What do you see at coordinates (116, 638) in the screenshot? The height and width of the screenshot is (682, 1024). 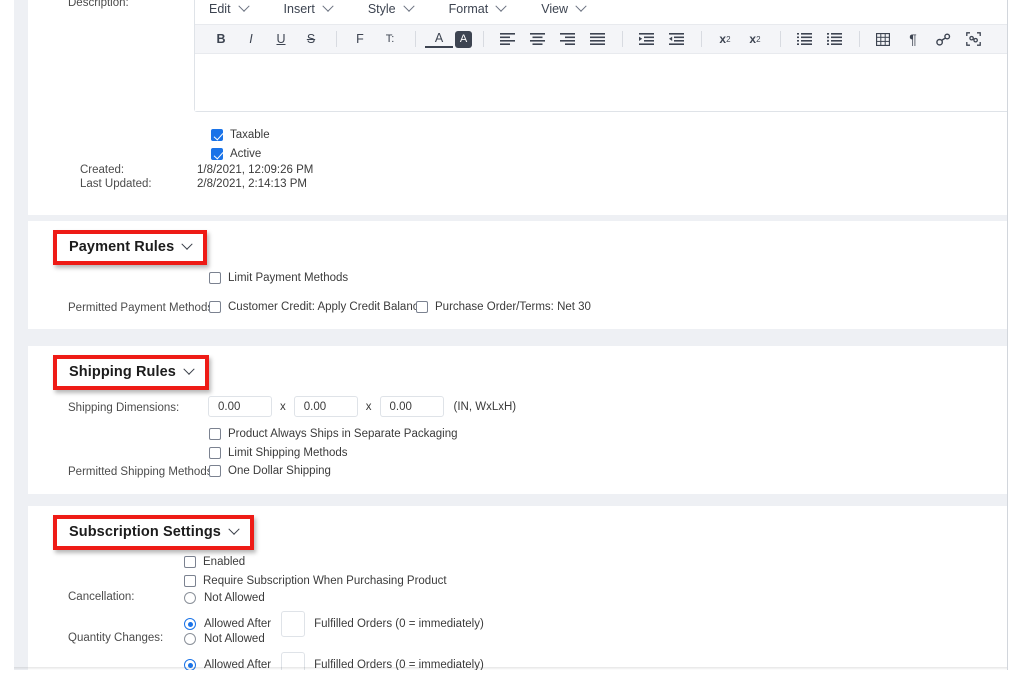 I see `quantity-changes-label: Quantity Changes:` at bounding box center [116, 638].